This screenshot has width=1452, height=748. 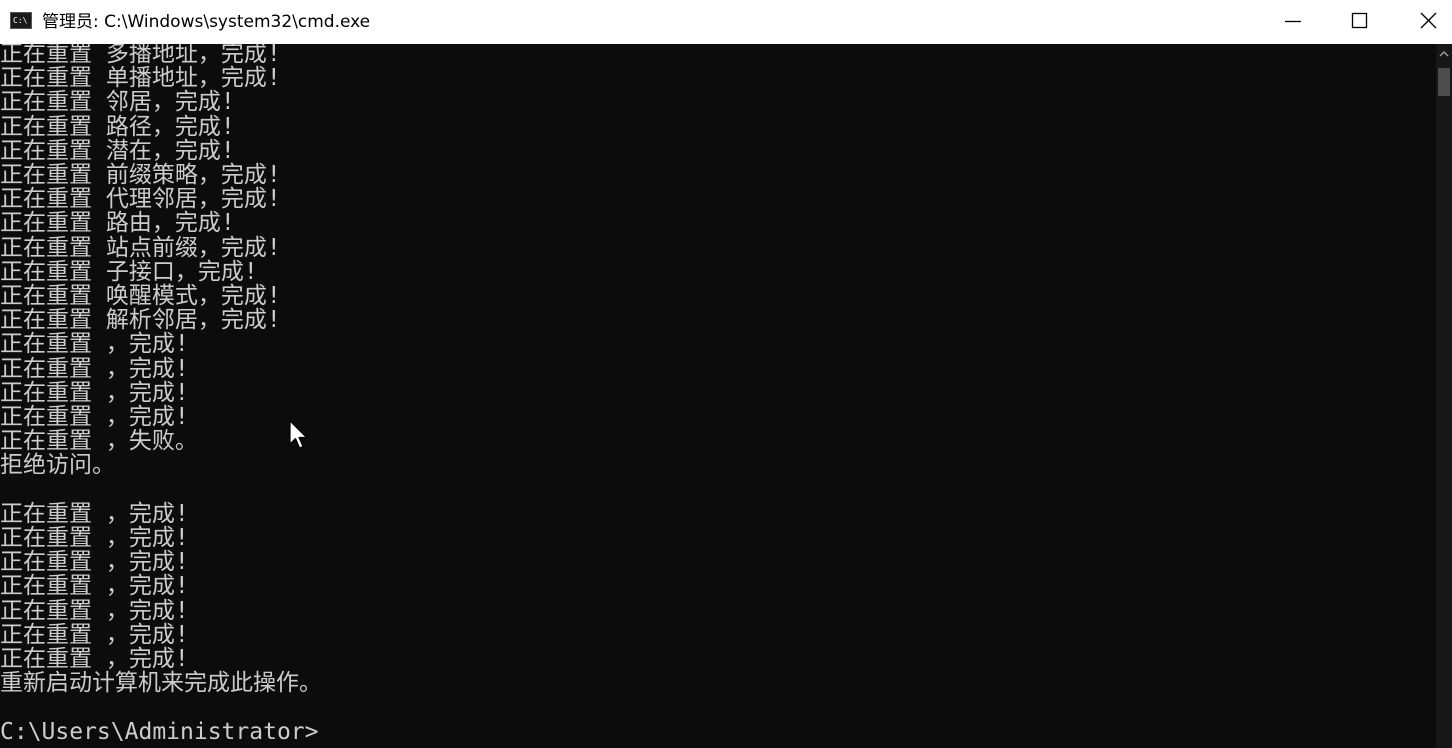 I want to click on close-button, so click(x=1423, y=22).